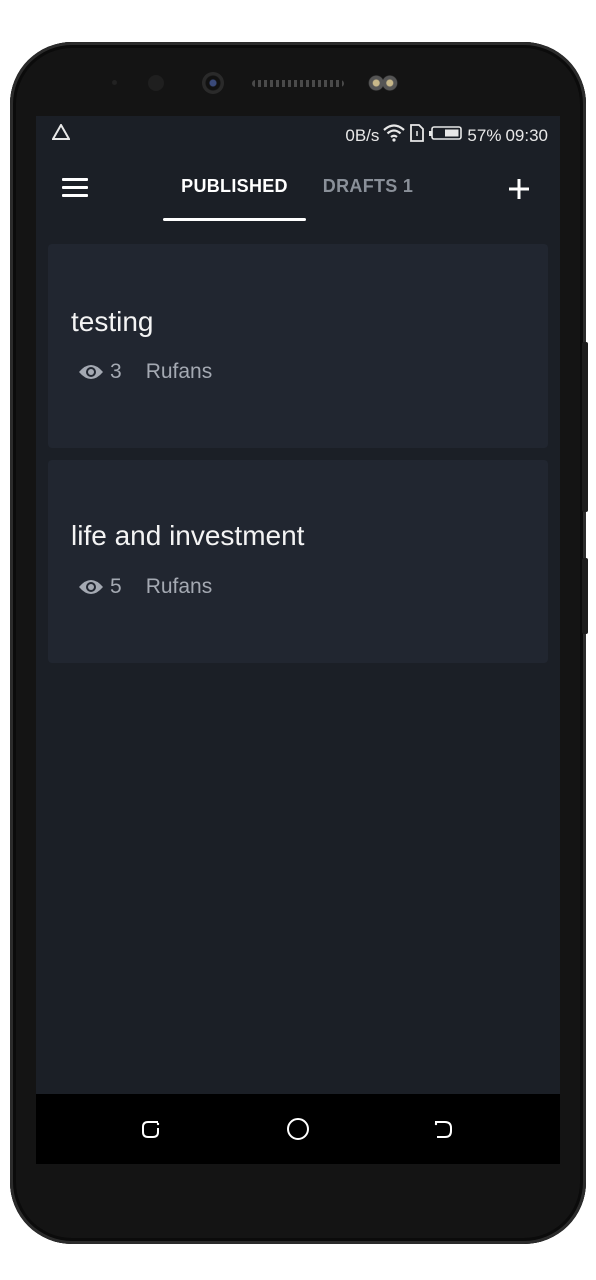  Describe the element at coordinates (394, 135) in the screenshot. I see `wifi-icon` at that location.